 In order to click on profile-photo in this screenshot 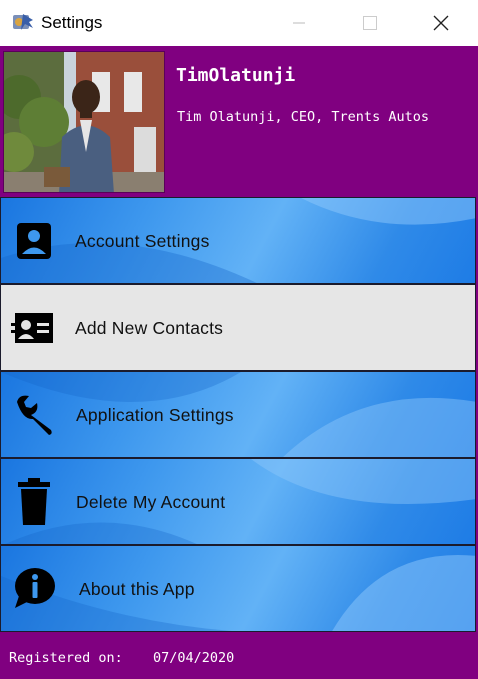, I will do `click(84, 122)`.